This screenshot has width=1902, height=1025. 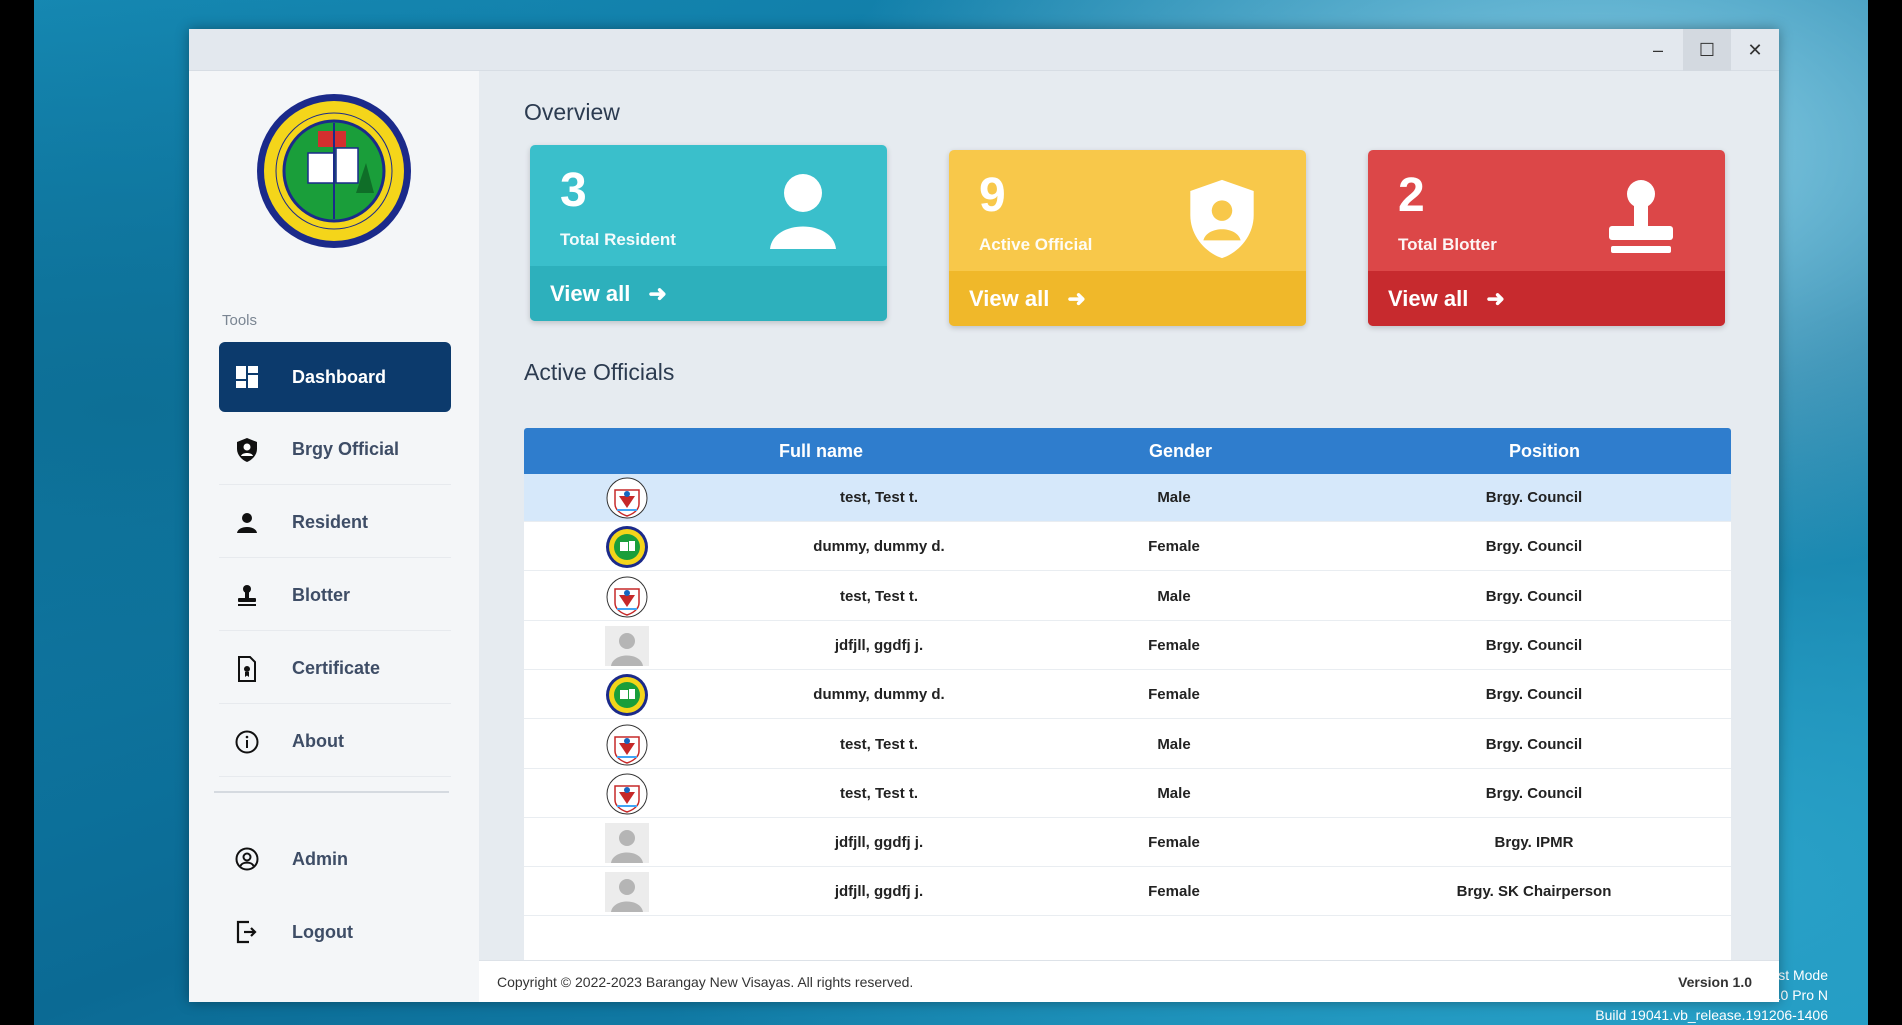 I want to click on total-resident-card: 3 Total Resident View all ➜, so click(x=708, y=233).